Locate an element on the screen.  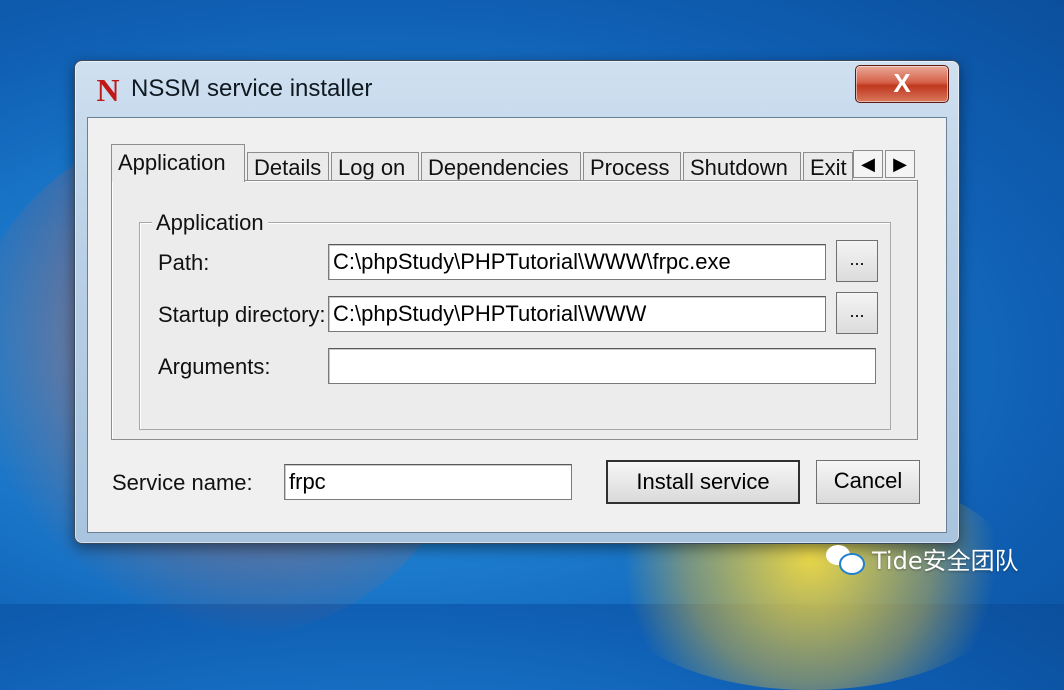
tab-application: Application is located at coordinates (178, 163).